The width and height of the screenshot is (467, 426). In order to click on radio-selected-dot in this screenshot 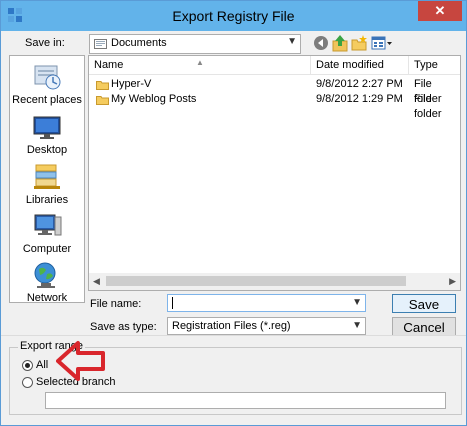, I will do `click(27, 365)`.